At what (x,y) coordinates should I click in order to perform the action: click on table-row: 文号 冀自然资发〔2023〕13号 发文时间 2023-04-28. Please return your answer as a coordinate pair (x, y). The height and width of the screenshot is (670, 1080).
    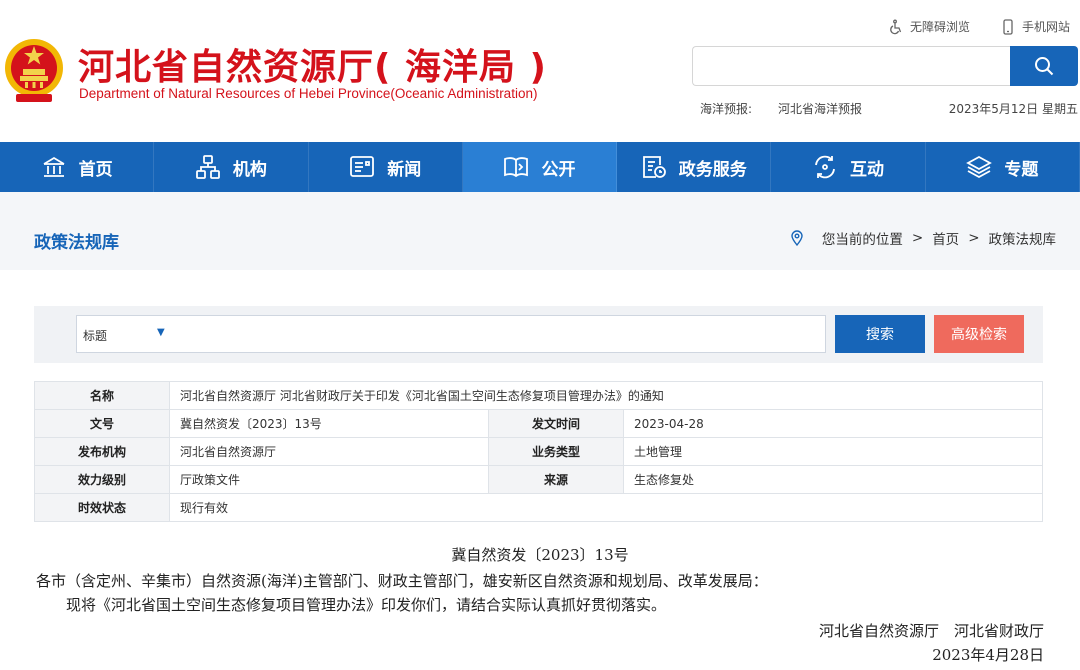
    Looking at the image, I should click on (539, 424).